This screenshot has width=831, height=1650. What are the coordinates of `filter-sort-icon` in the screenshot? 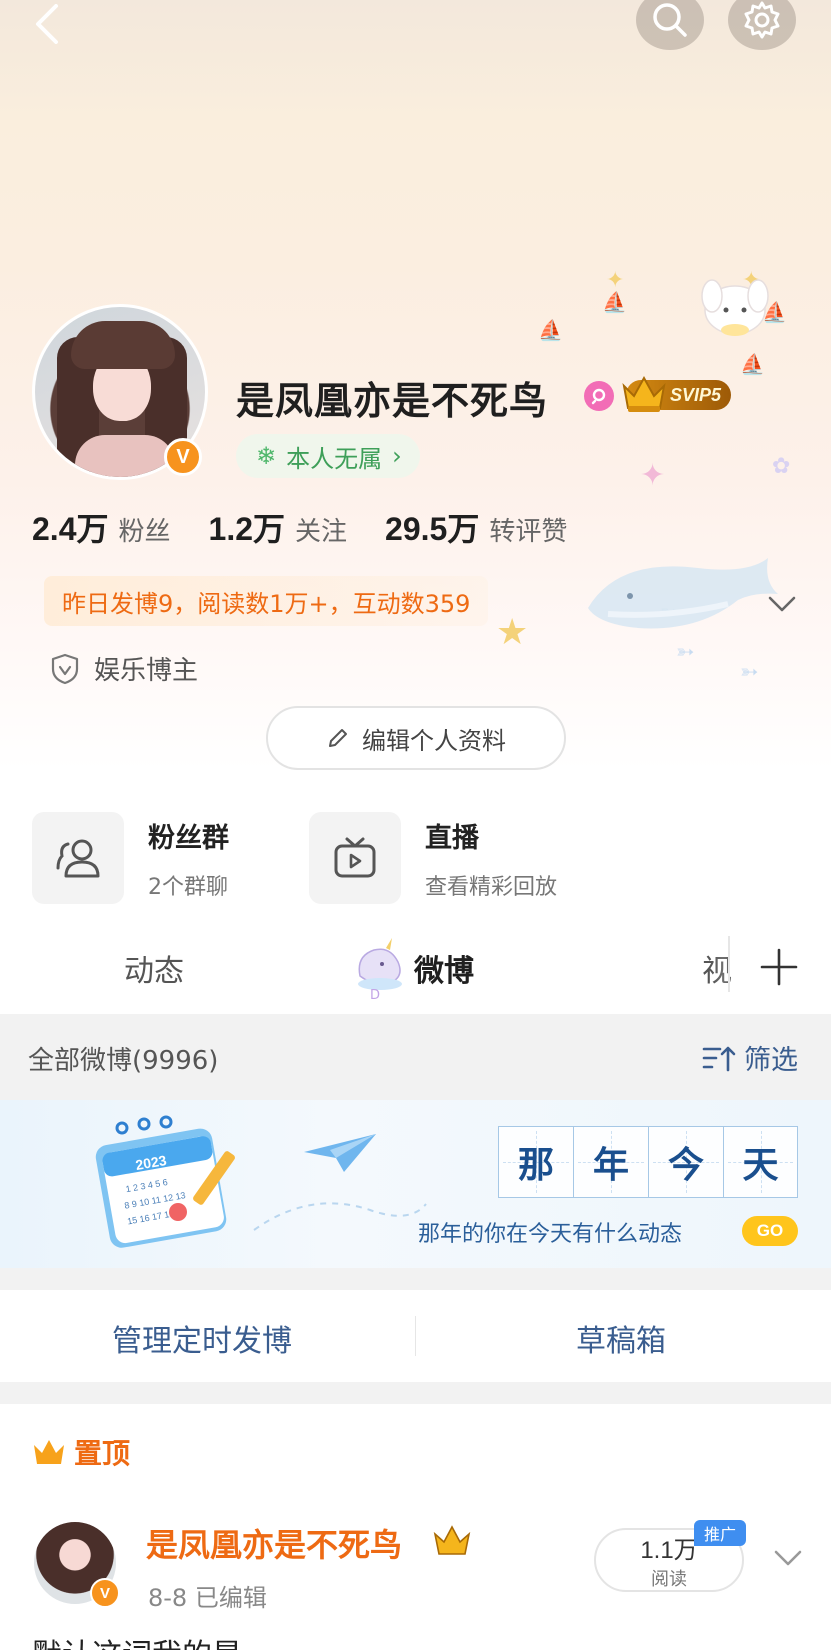 It's located at (719, 1058).